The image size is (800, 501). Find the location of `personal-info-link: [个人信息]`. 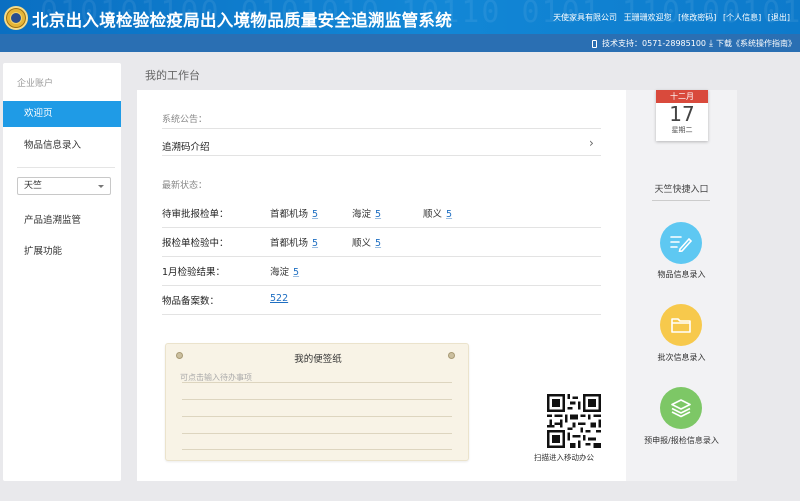

personal-info-link: [个人信息] is located at coordinates (742, 17).